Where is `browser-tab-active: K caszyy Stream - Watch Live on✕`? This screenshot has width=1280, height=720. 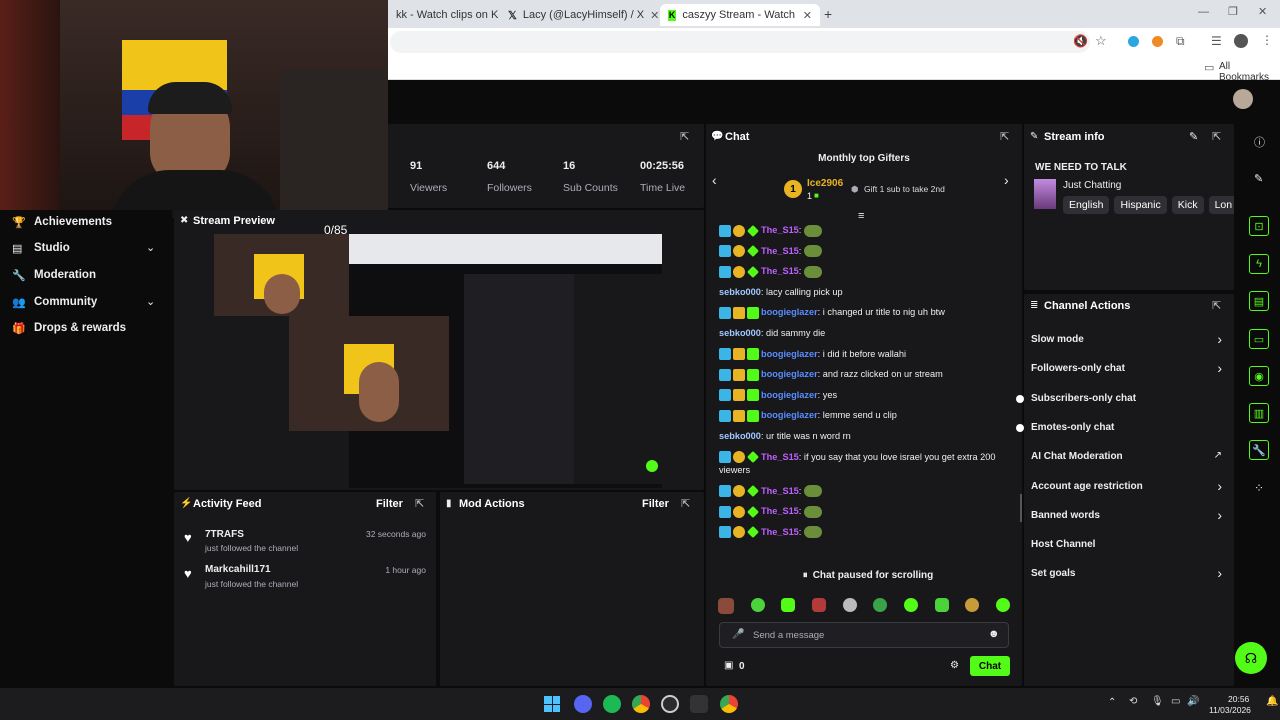
browser-tab-active: K caszyy Stream - Watch Live on✕ is located at coordinates (740, 15).